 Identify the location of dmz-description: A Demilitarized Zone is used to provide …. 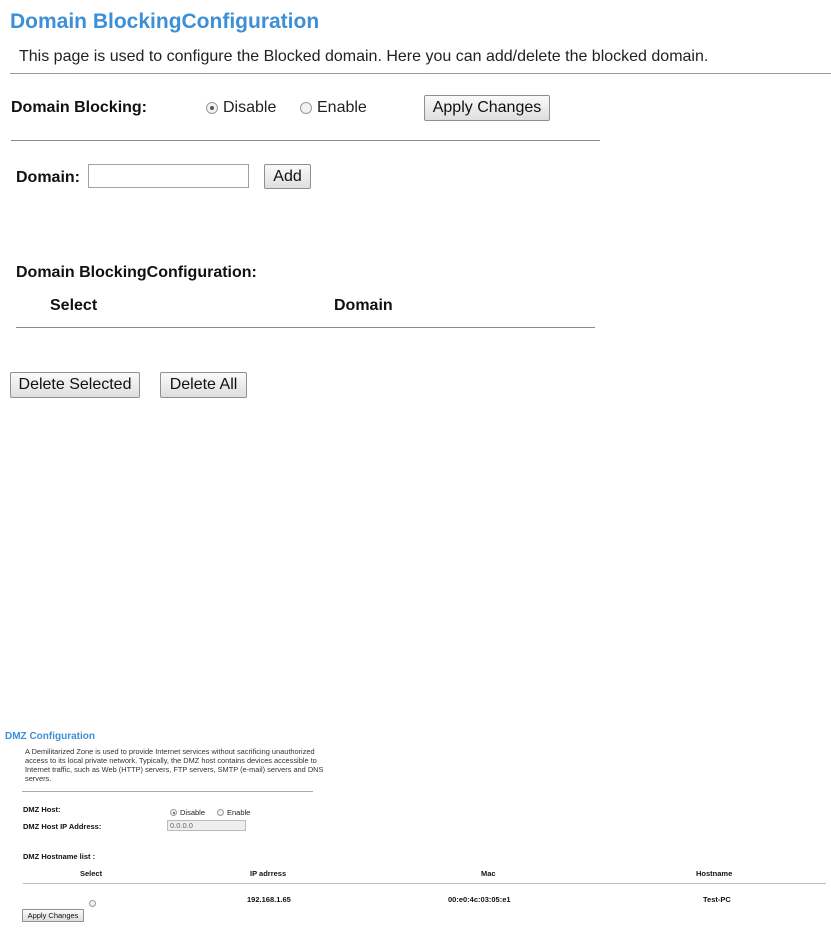
(174, 765).